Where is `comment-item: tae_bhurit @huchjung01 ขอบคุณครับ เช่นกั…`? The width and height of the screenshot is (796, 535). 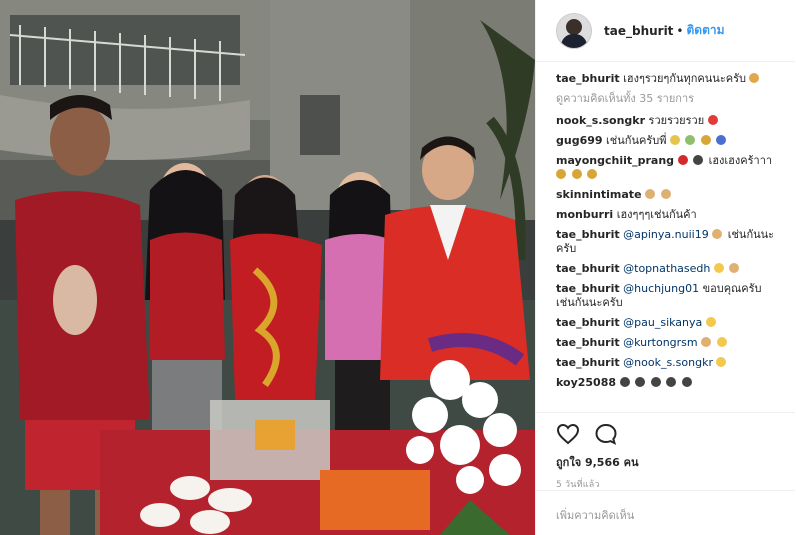 comment-item: tae_bhurit @huchjung01 ขอบคุณครับ เช่นกั… is located at coordinates (668, 296).